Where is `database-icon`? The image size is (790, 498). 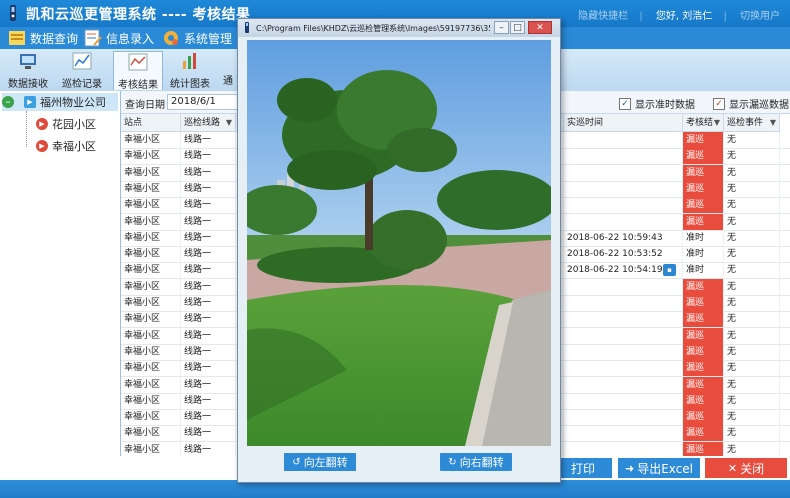
database-icon is located at coordinates (17, 38).